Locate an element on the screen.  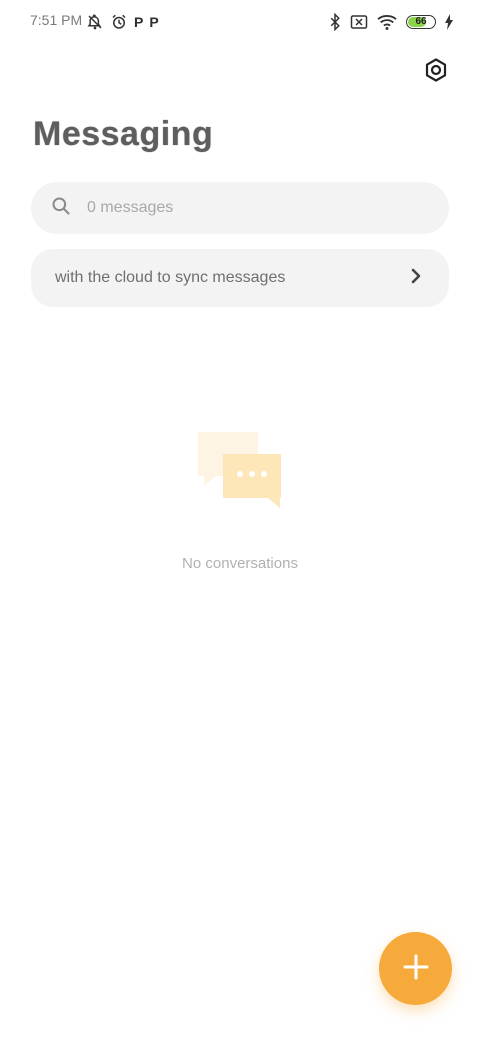
cloud-sync-text: with the cloud to sync messages is located at coordinates (170, 277).